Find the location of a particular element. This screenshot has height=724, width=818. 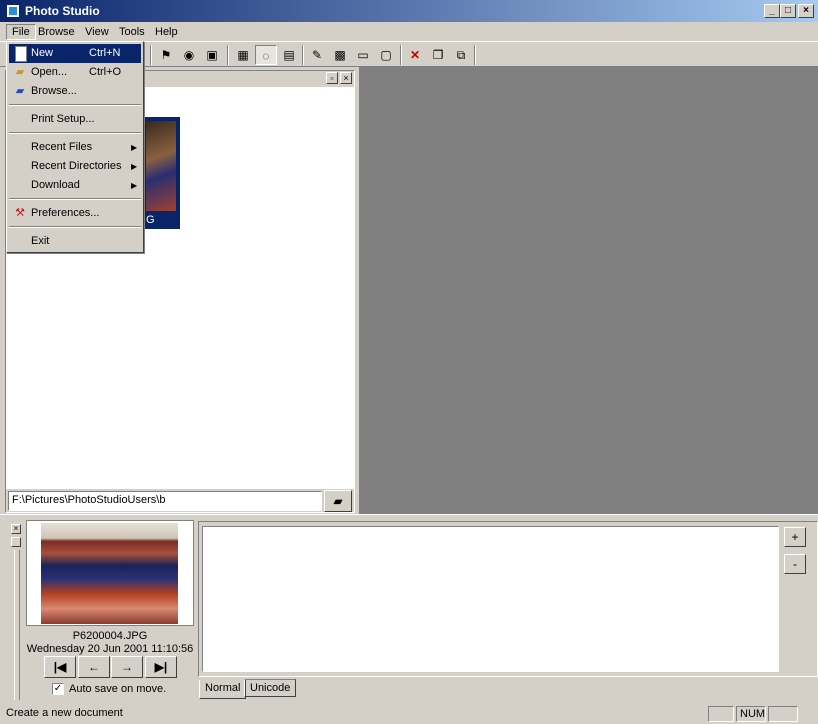

status-panel-scroll is located at coordinates (783, 714).